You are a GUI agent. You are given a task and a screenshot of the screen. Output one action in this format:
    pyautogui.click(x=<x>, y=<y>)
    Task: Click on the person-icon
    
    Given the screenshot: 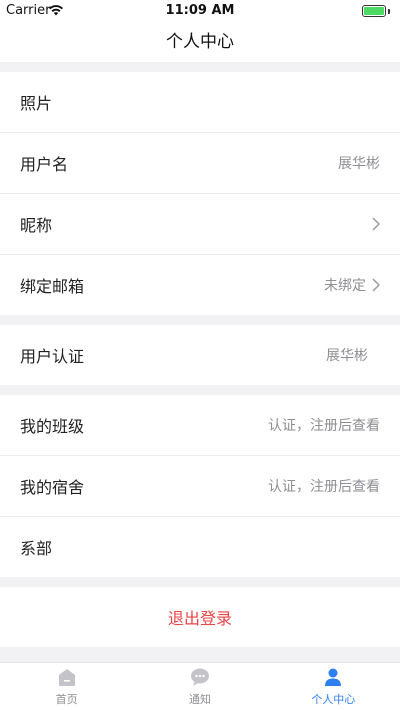 What is the action you would take?
    pyautogui.click(x=333, y=677)
    